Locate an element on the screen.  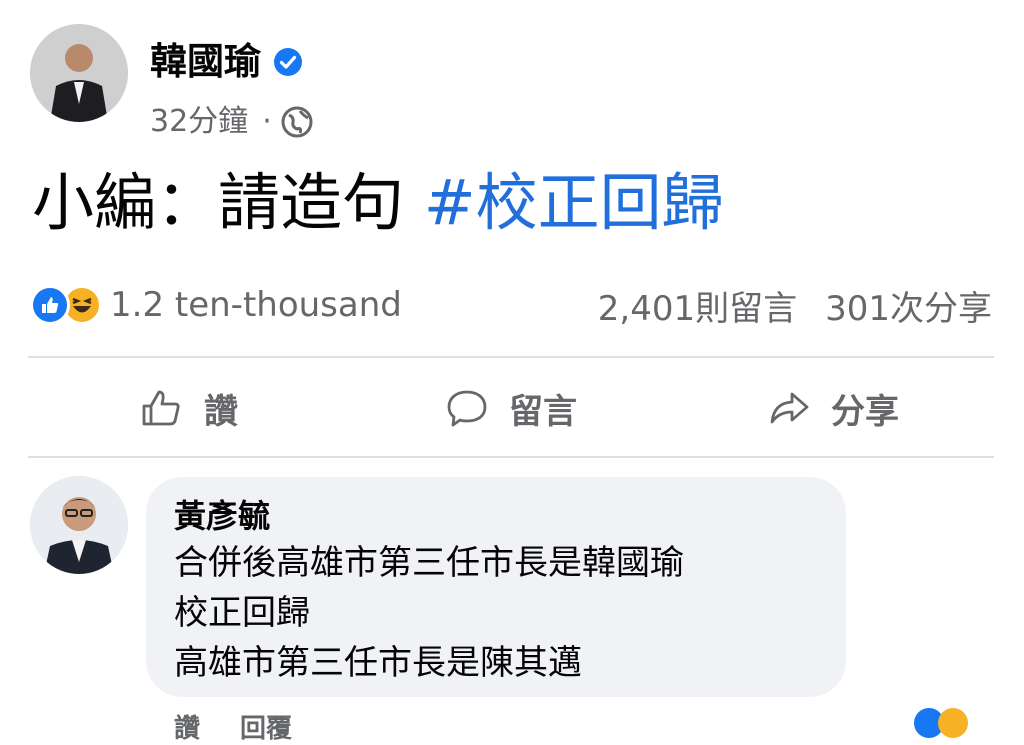
share-label: 分享 is located at coordinates (865, 411).